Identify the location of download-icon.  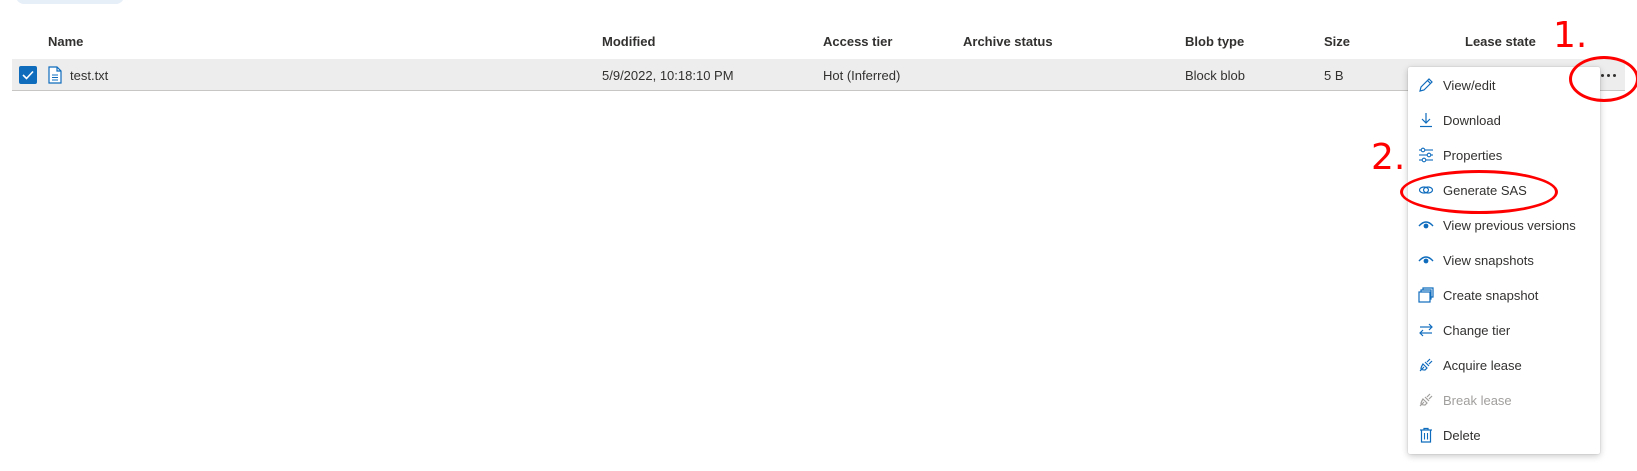
(1426, 120).